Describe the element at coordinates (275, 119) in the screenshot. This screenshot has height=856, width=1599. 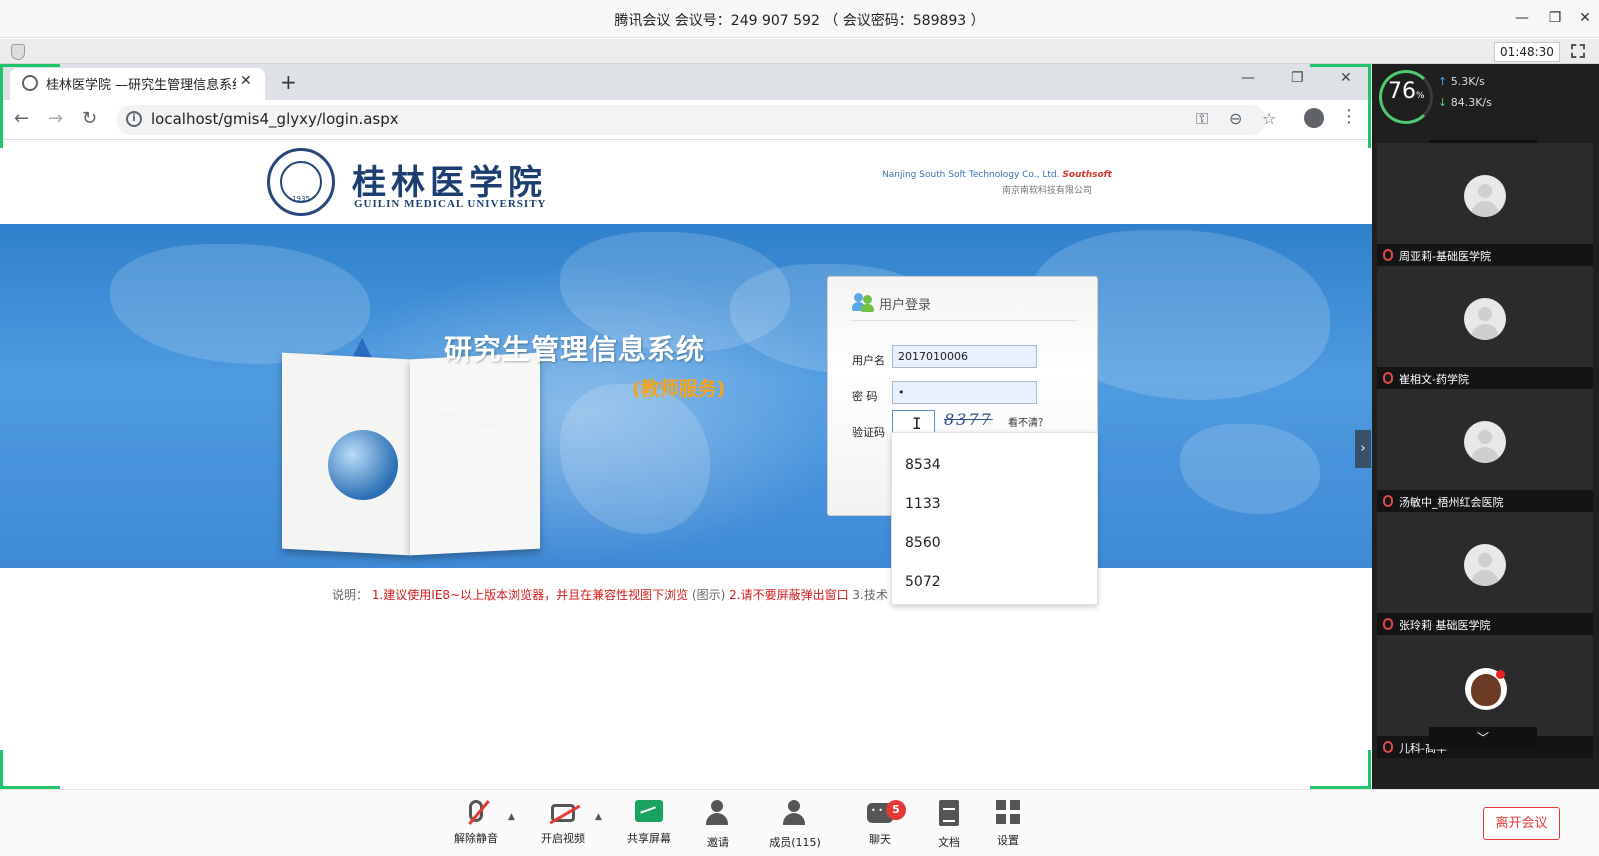
I see `address-url: localhost/gmis4_glyxy/login.aspx` at that location.